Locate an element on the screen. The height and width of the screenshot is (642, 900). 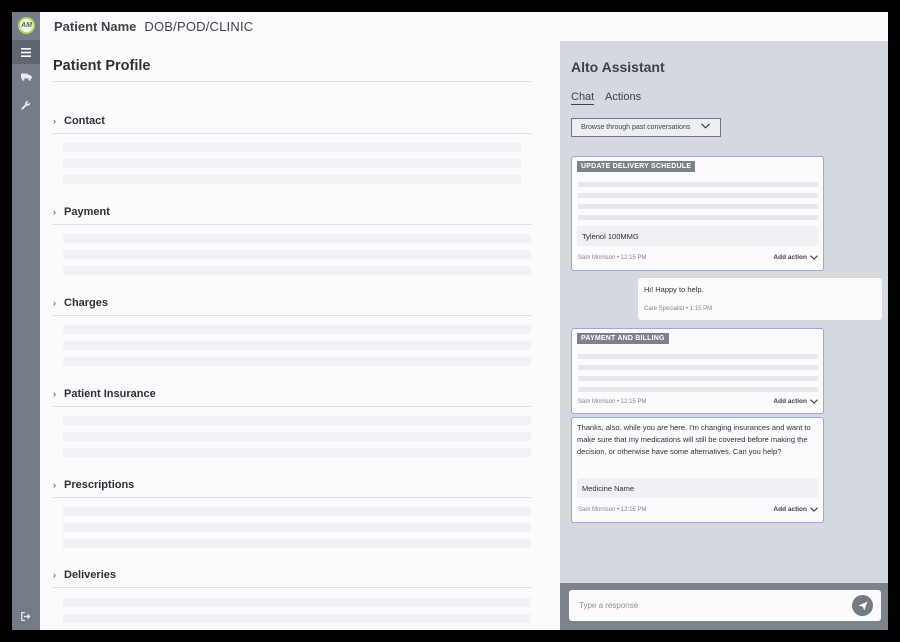
send-button is located at coordinates (862, 605).